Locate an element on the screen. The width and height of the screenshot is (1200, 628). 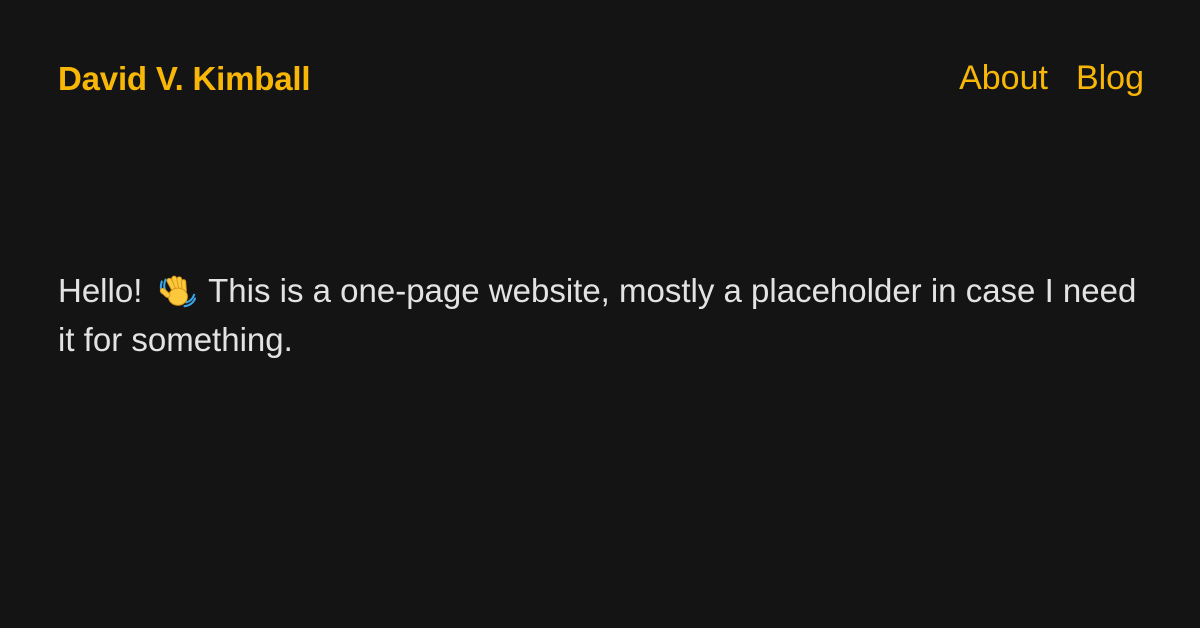
site-header: David V. Kimball About Blog is located at coordinates (601, 78).